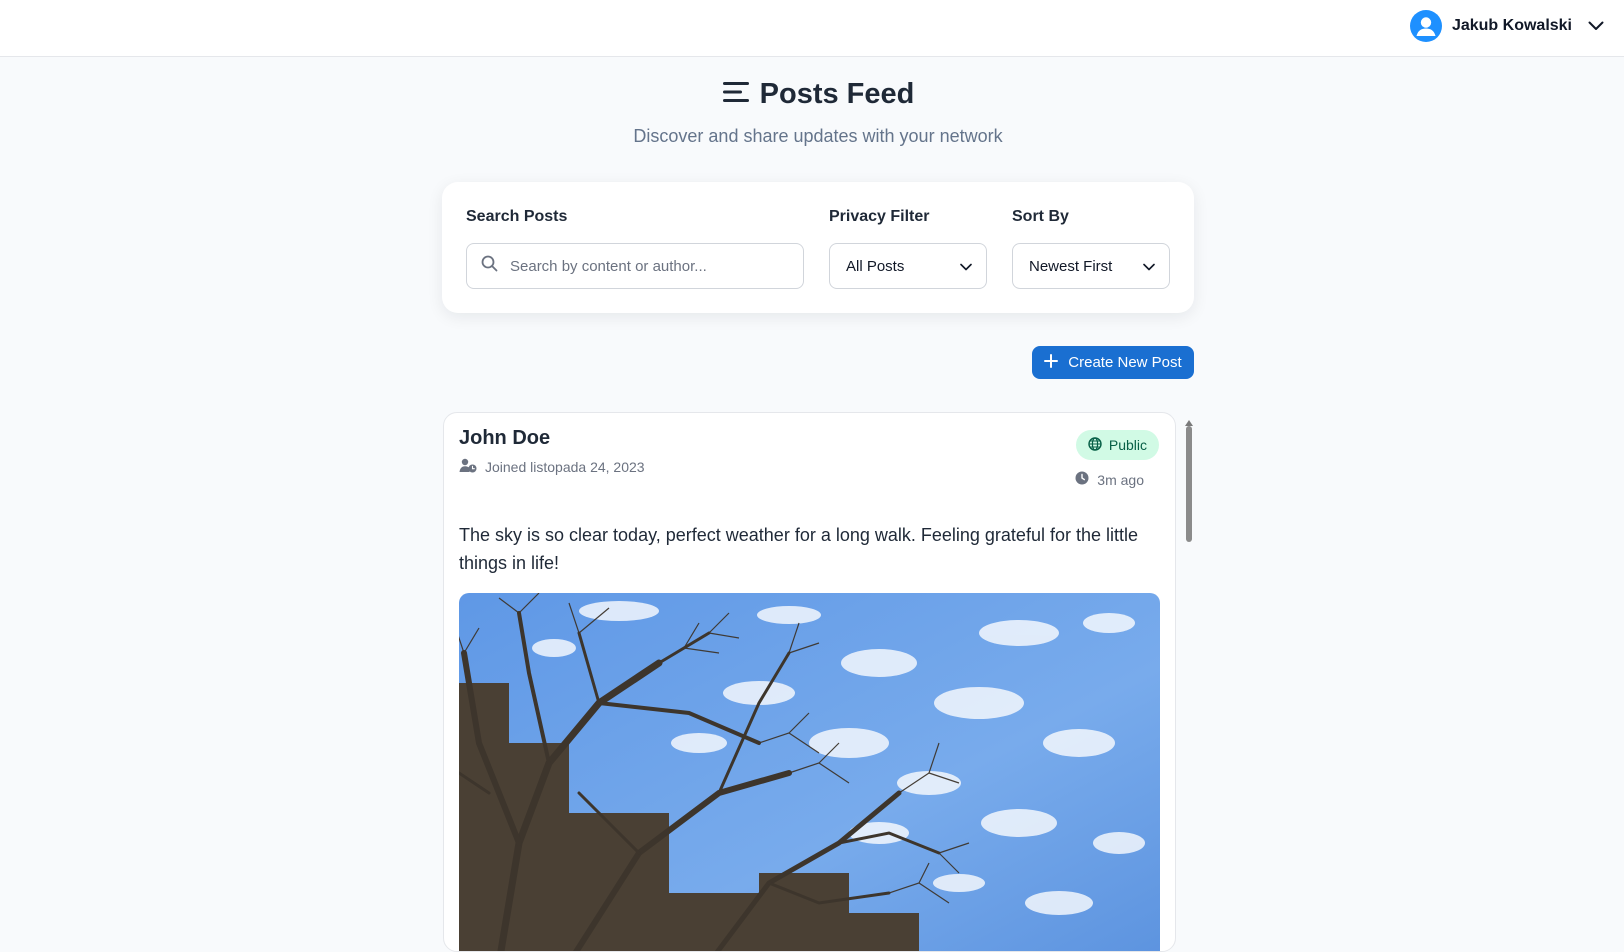 Image resolution: width=1624 pixels, height=952 pixels. I want to click on clock-icon, so click(1082, 479).